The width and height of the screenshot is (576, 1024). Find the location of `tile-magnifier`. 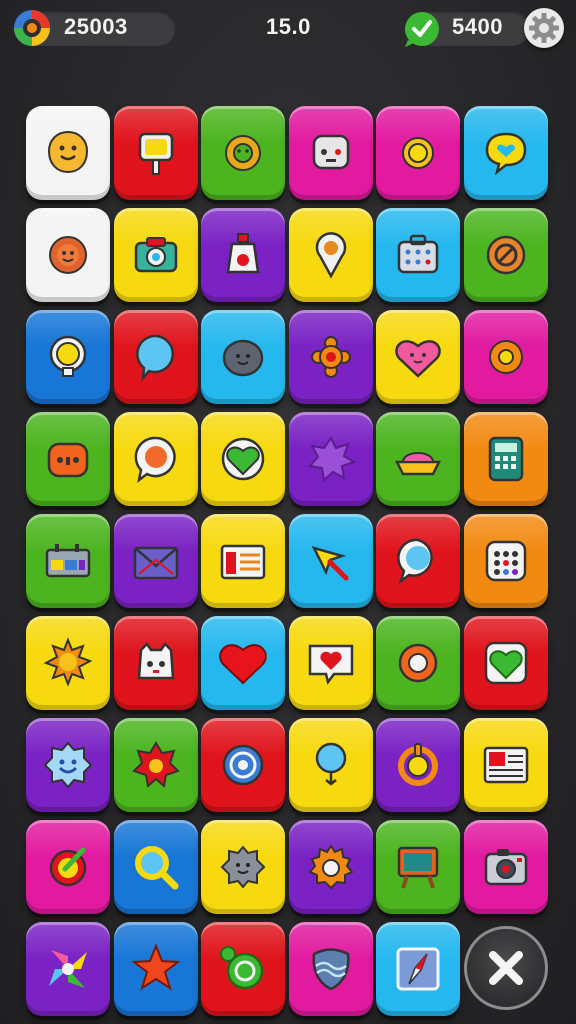

tile-magnifier is located at coordinates (155, 867).